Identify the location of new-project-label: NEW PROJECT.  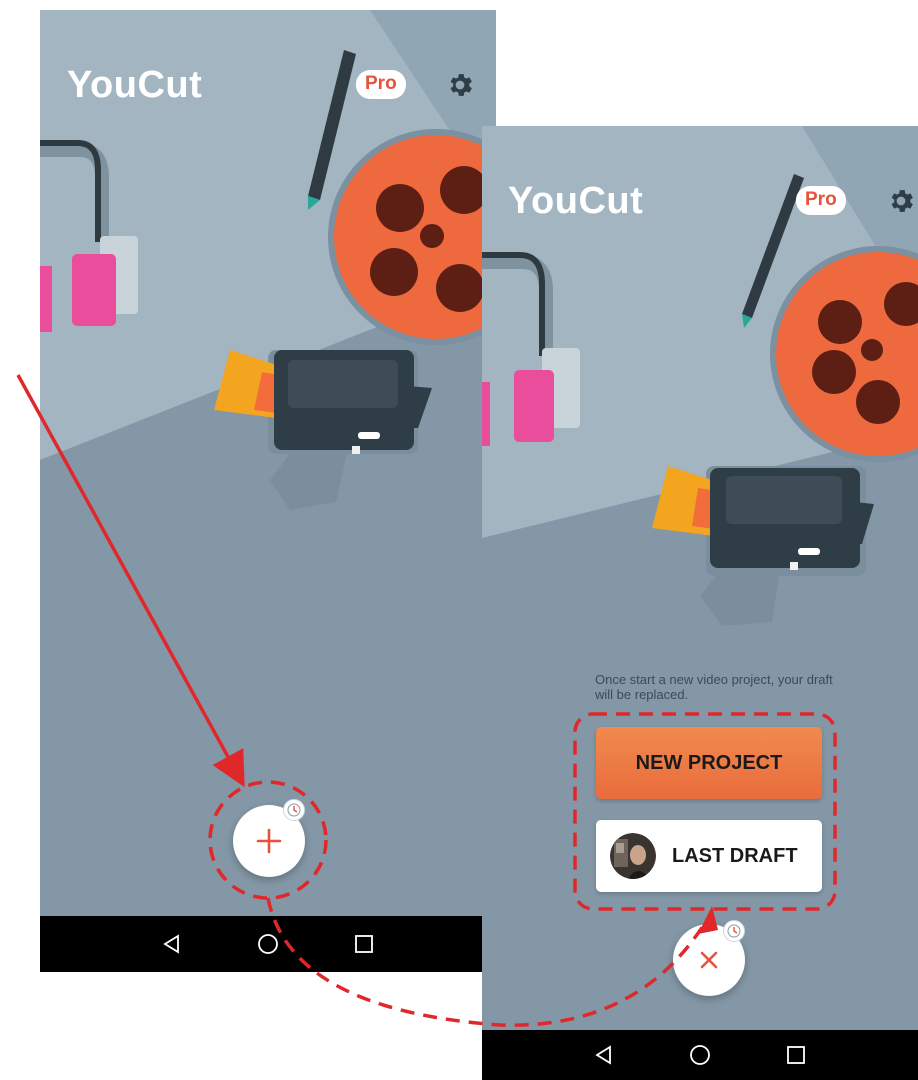
(709, 762).